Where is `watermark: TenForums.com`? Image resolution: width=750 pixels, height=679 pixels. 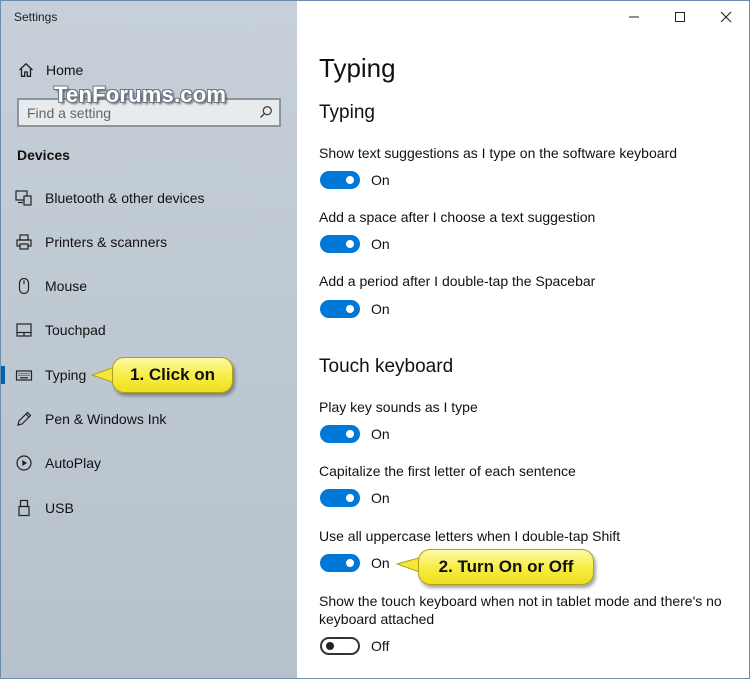 watermark: TenForums.com is located at coordinates (140, 94).